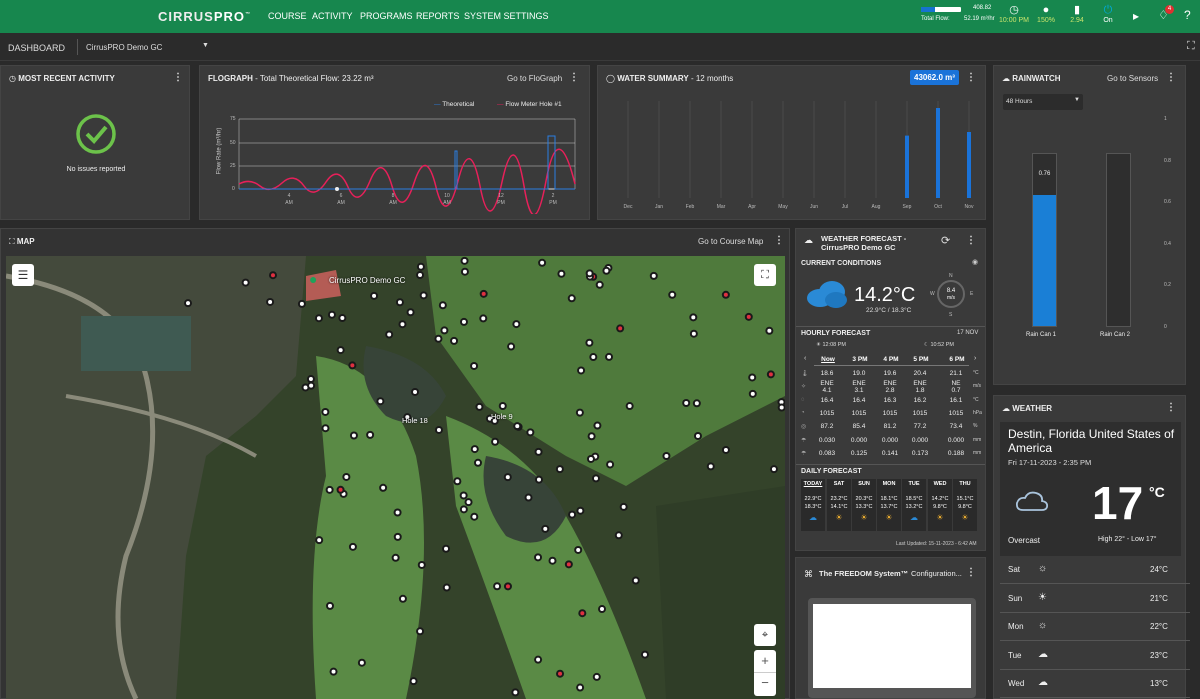 Image resolution: width=1200 pixels, height=699 pixels. What do you see at coordinates (921, 359) in the screenshot?
I see `hour-heading: 5 PM` at bounding box center [921, 359].